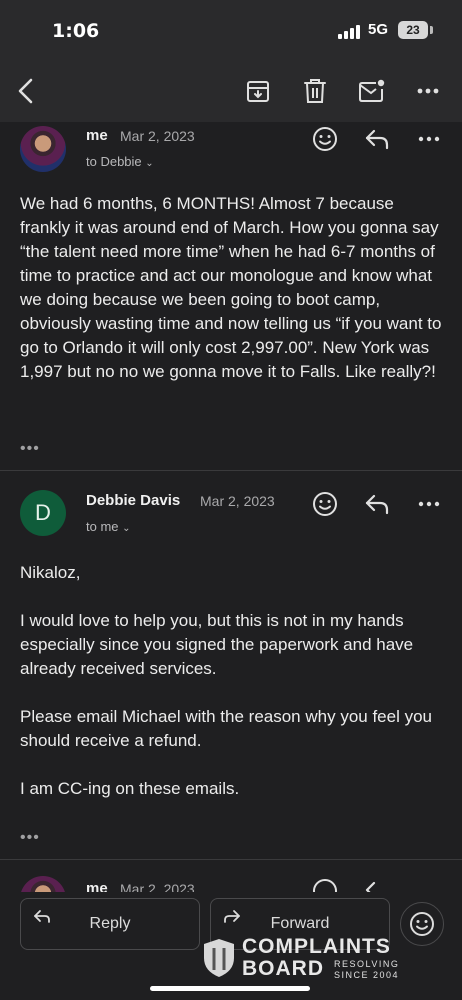 The image size is (462, 1000). I want to click on home-indicator, so click(230, 988).